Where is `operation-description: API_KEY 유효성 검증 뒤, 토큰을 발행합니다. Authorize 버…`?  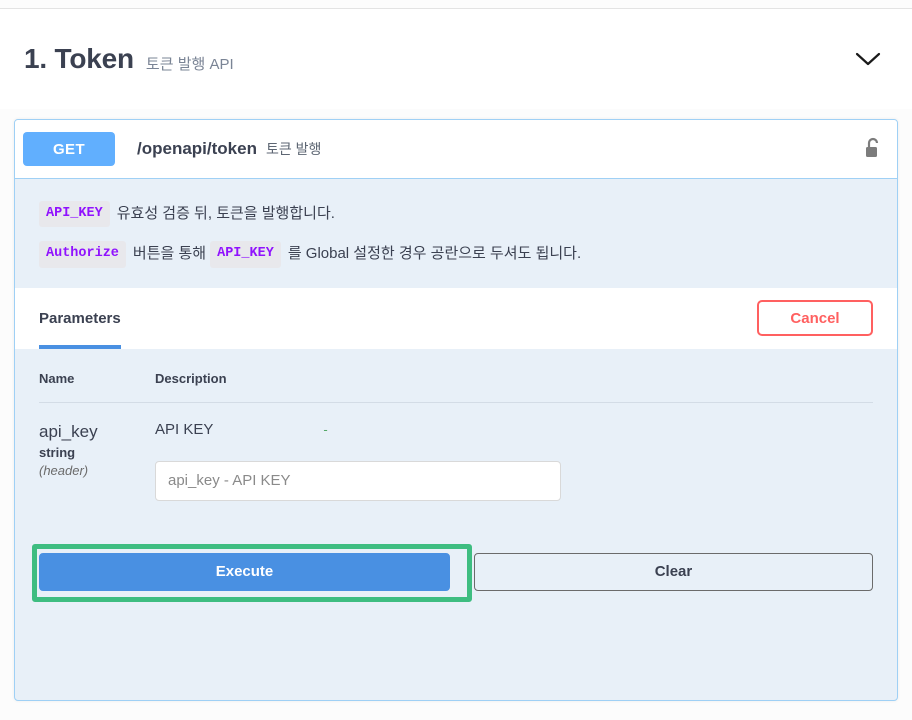 operation-description: API_KEY 유효성 검증 뒤, 토큰을 발행합니다. Authorize 버… is located at coordinates (456, 233).